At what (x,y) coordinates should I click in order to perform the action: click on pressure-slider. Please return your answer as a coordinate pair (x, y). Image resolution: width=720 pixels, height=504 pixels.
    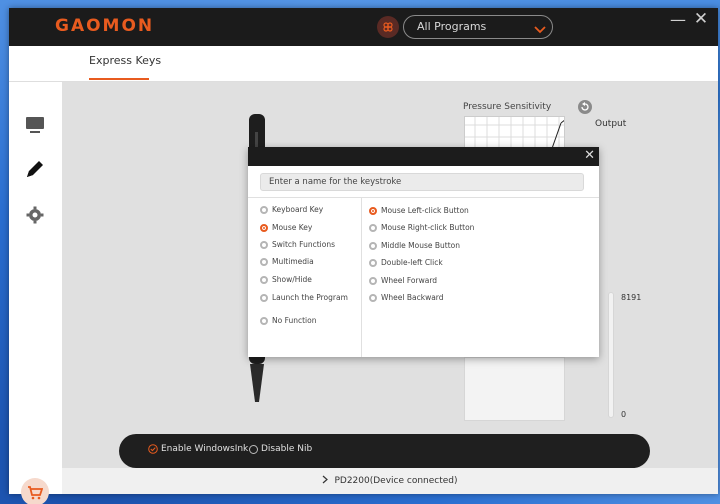
    Looking at the image, I should click on (611, 355).